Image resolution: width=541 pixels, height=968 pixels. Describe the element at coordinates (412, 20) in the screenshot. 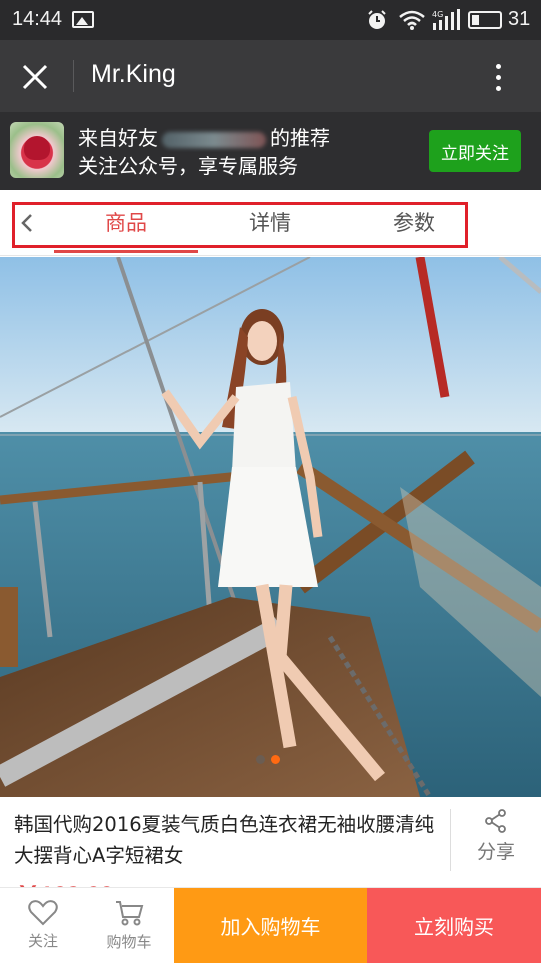

I see `wifi-icon` at that location.